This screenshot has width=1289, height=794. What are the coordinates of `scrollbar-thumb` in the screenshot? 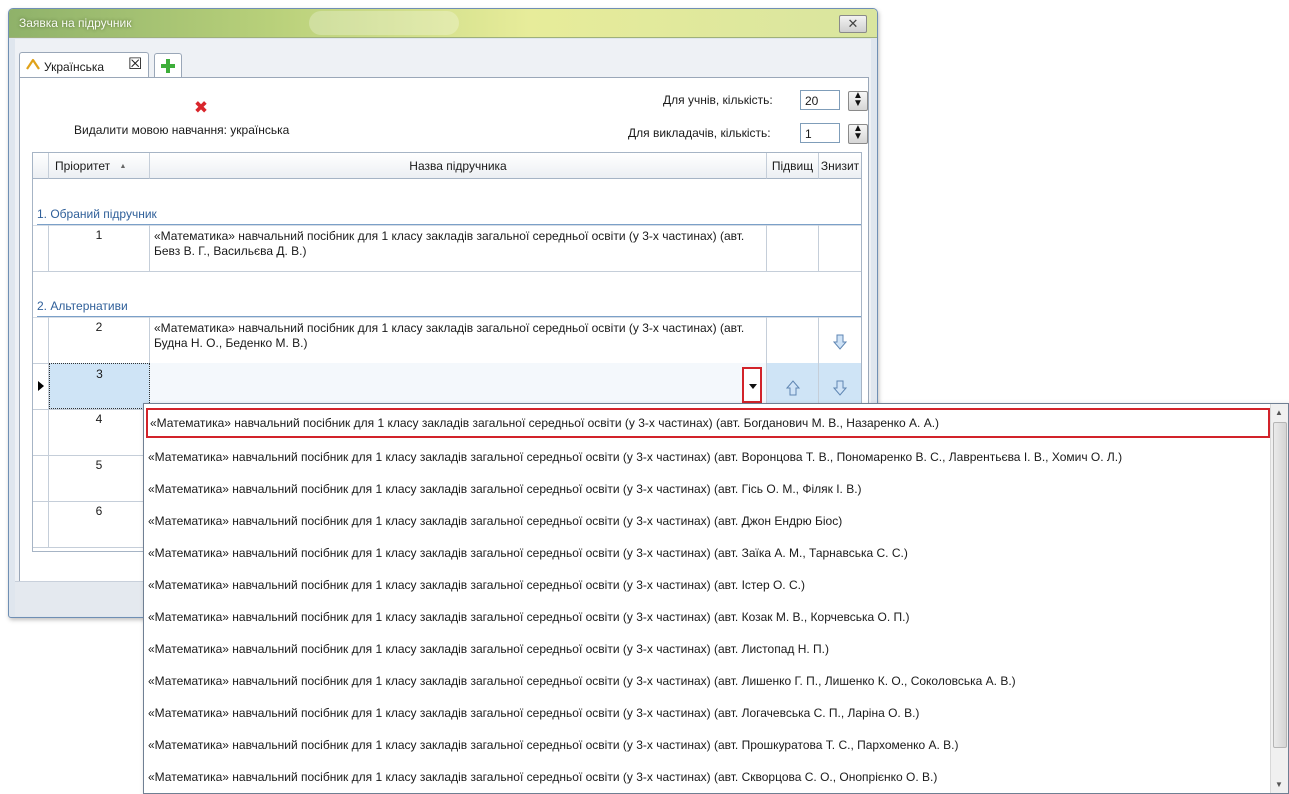 It's located at (1280, 585).